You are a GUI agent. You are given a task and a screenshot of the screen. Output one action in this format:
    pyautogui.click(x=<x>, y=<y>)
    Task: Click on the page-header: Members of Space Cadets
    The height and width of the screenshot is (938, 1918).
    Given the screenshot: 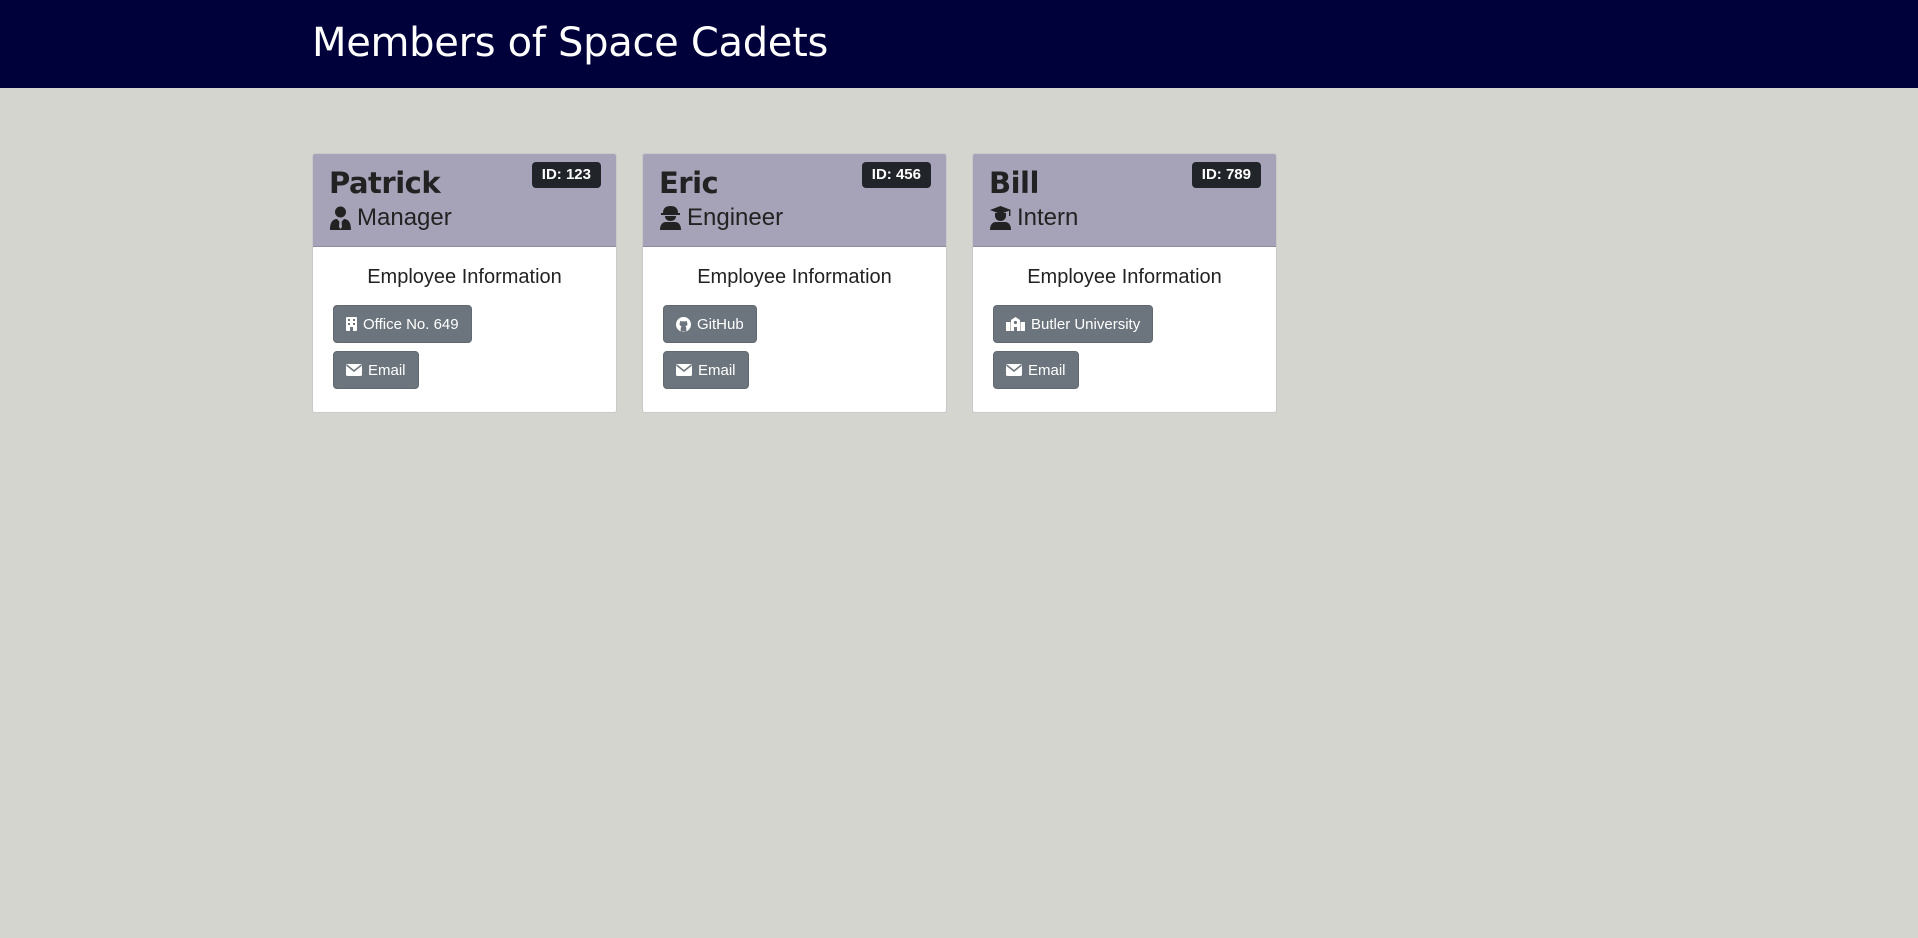 What is the action you would take?
    pyautogui.click(x=959, y=44)
    